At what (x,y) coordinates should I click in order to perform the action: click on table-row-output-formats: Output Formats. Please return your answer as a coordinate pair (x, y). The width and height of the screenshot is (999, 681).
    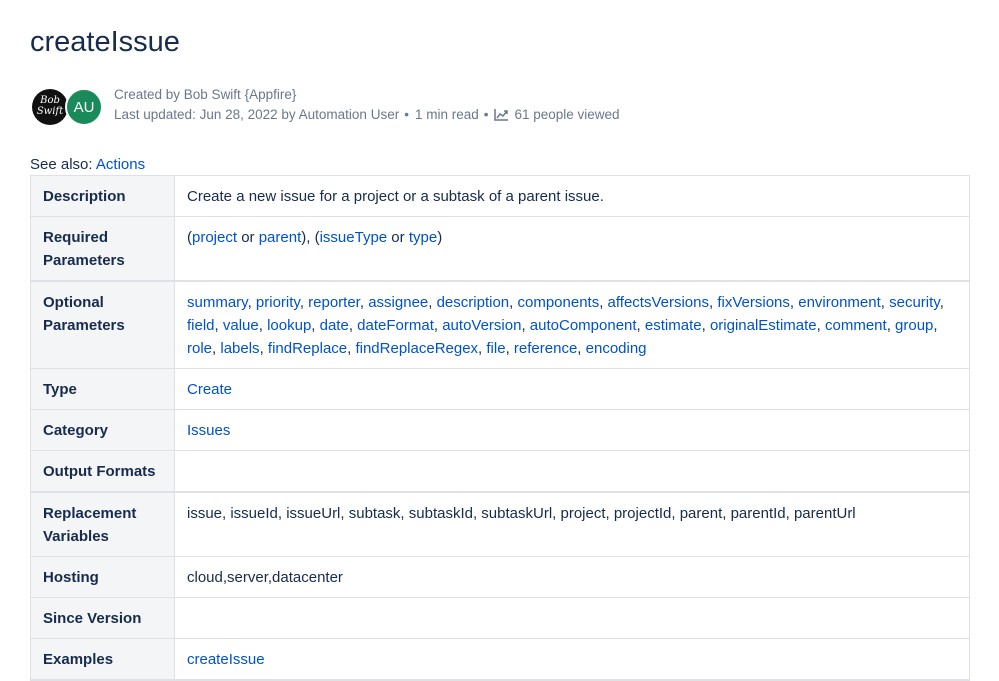
    Looking at the image, I should click on (500, 471).